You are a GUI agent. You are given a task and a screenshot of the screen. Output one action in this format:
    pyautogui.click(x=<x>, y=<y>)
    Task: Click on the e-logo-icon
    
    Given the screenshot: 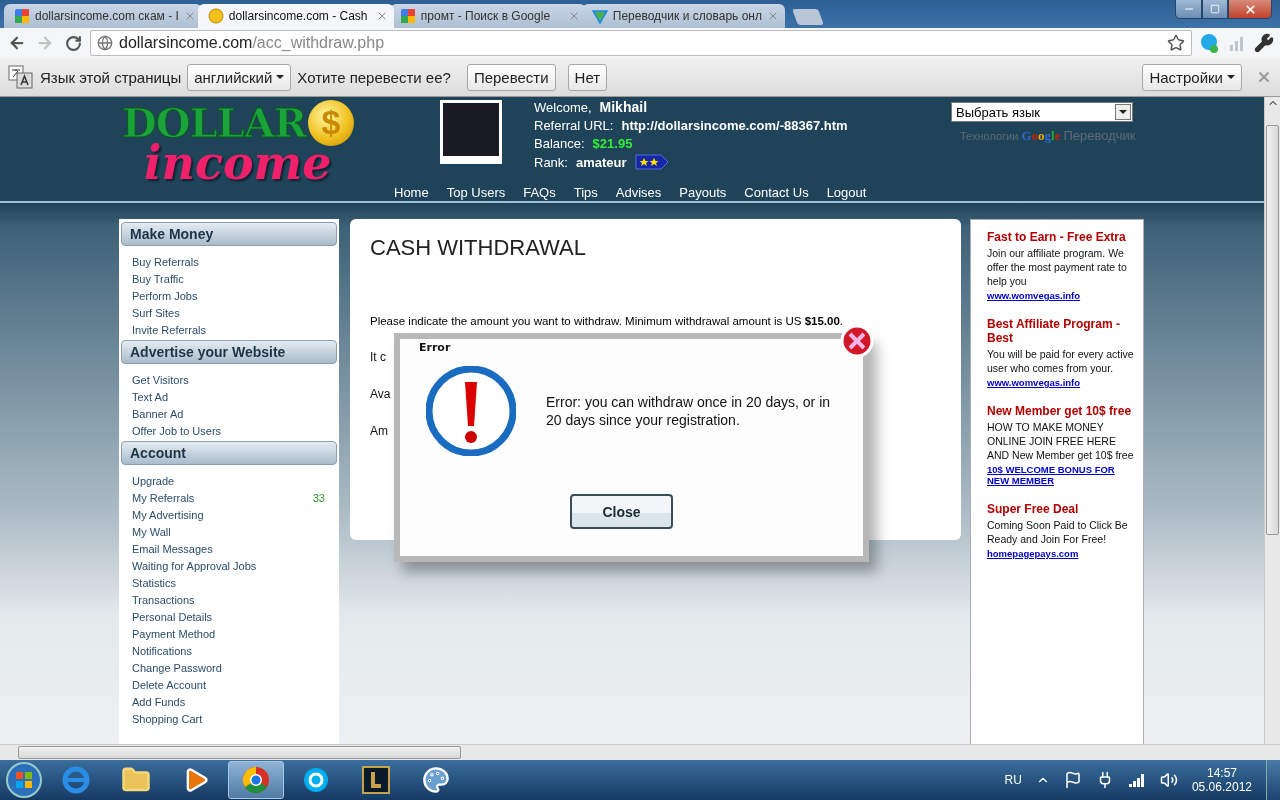 What is the action you would take?
    pyautogui.click(x=76, y=780)
    